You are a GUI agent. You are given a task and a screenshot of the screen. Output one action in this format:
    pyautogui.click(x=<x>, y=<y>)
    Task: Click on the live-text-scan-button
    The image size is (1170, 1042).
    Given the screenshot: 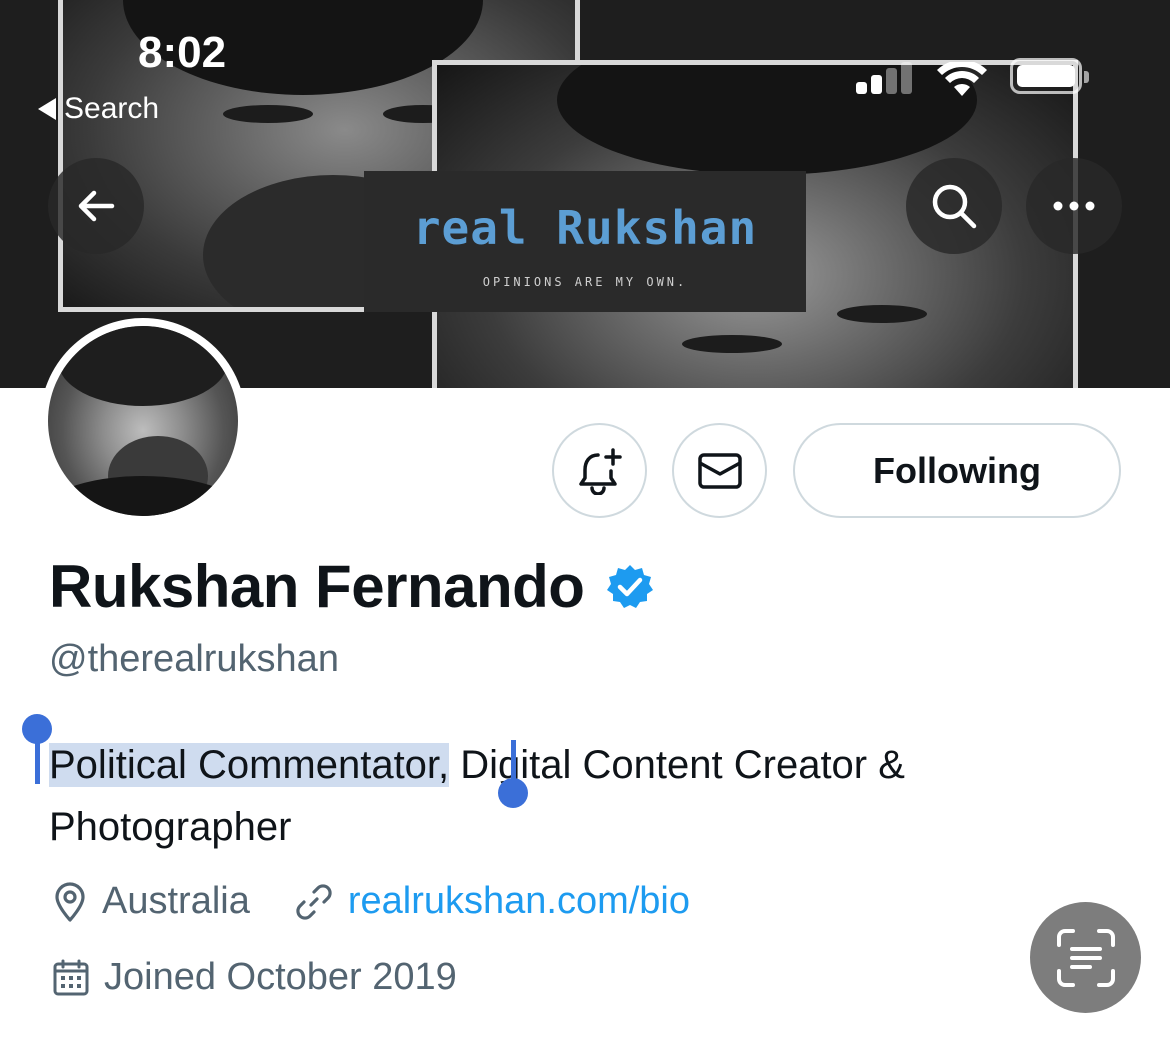 What is the action you would take?
    pyautogui.click(x=1085, y=957)
    